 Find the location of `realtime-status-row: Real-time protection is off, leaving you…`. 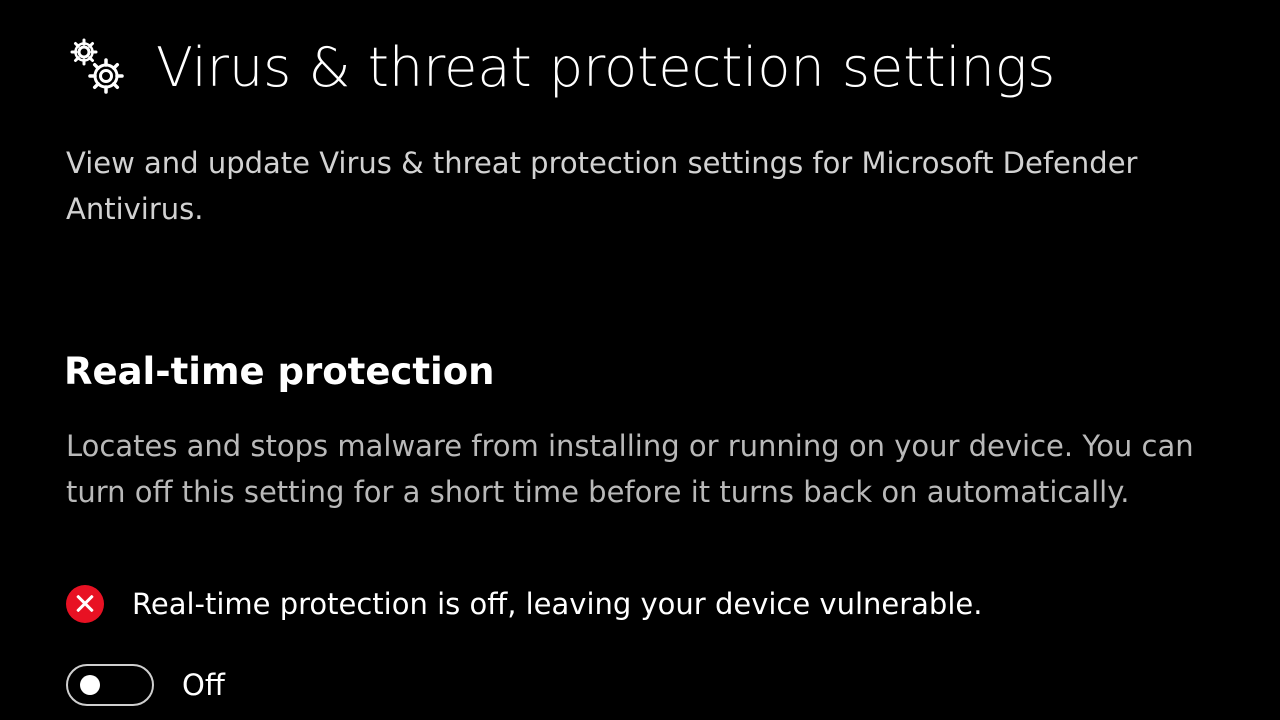

realtime-status-row: Real-time protection is off, leaving you… is located at coordinates (524, 604).